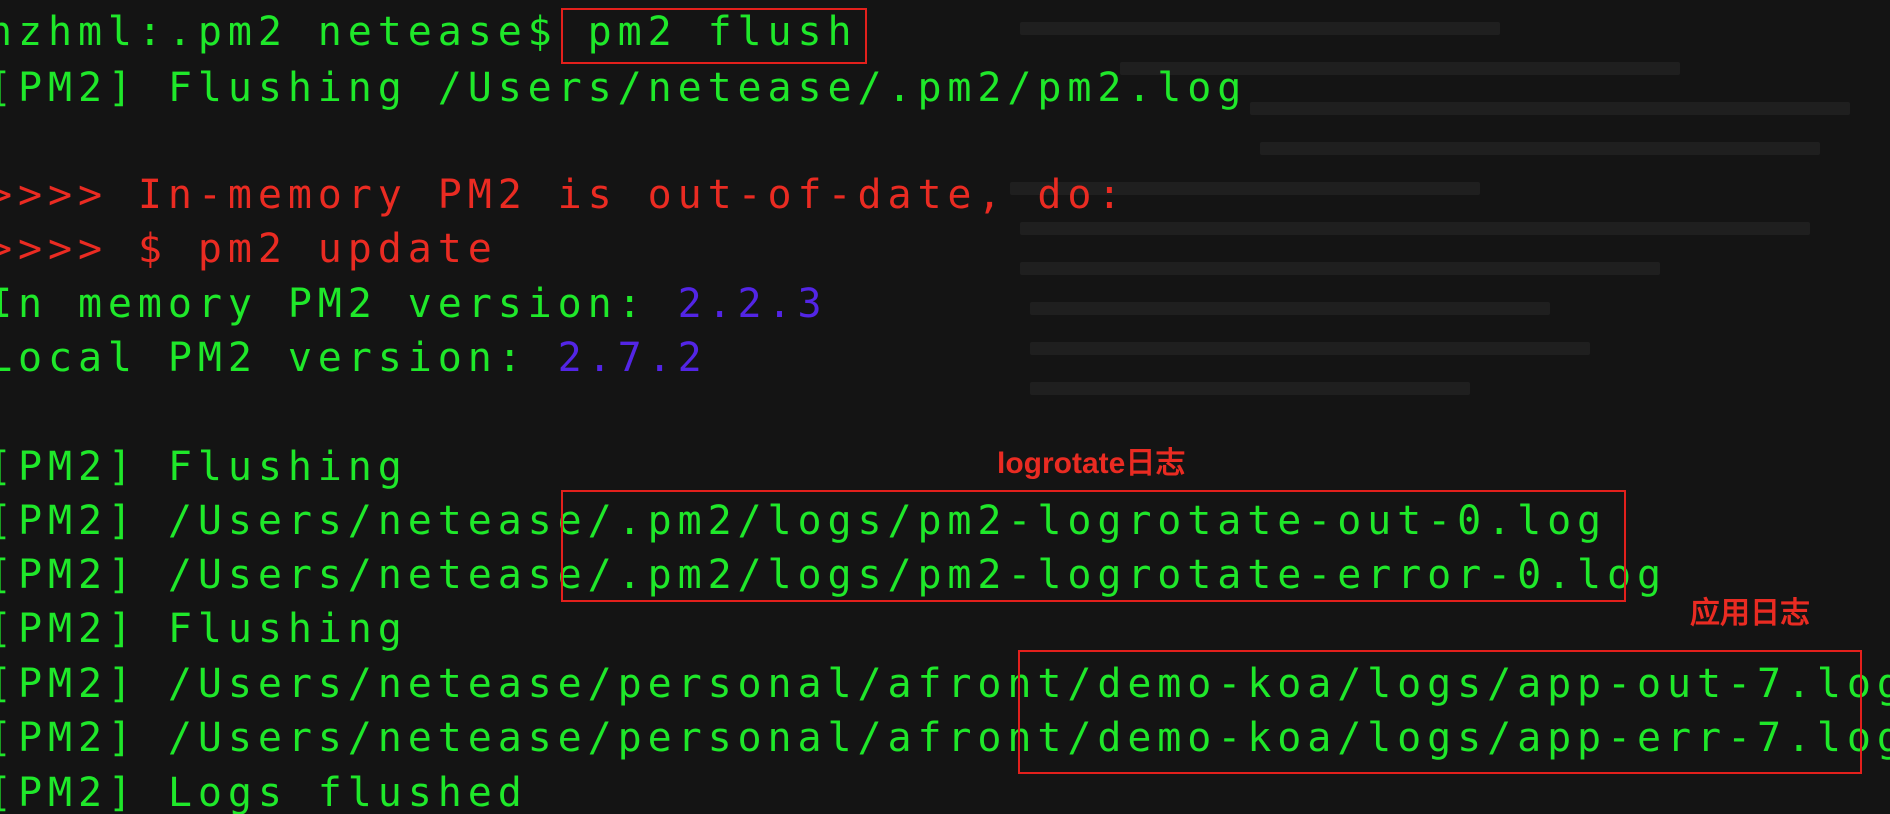 This screenshot has height=814, width=1890. What do you see at coordinates (294, 521) in the screenshot?
I see `logrotate-out-prefix: [PM2] /Users/netease` at bounding box center [294, 521].